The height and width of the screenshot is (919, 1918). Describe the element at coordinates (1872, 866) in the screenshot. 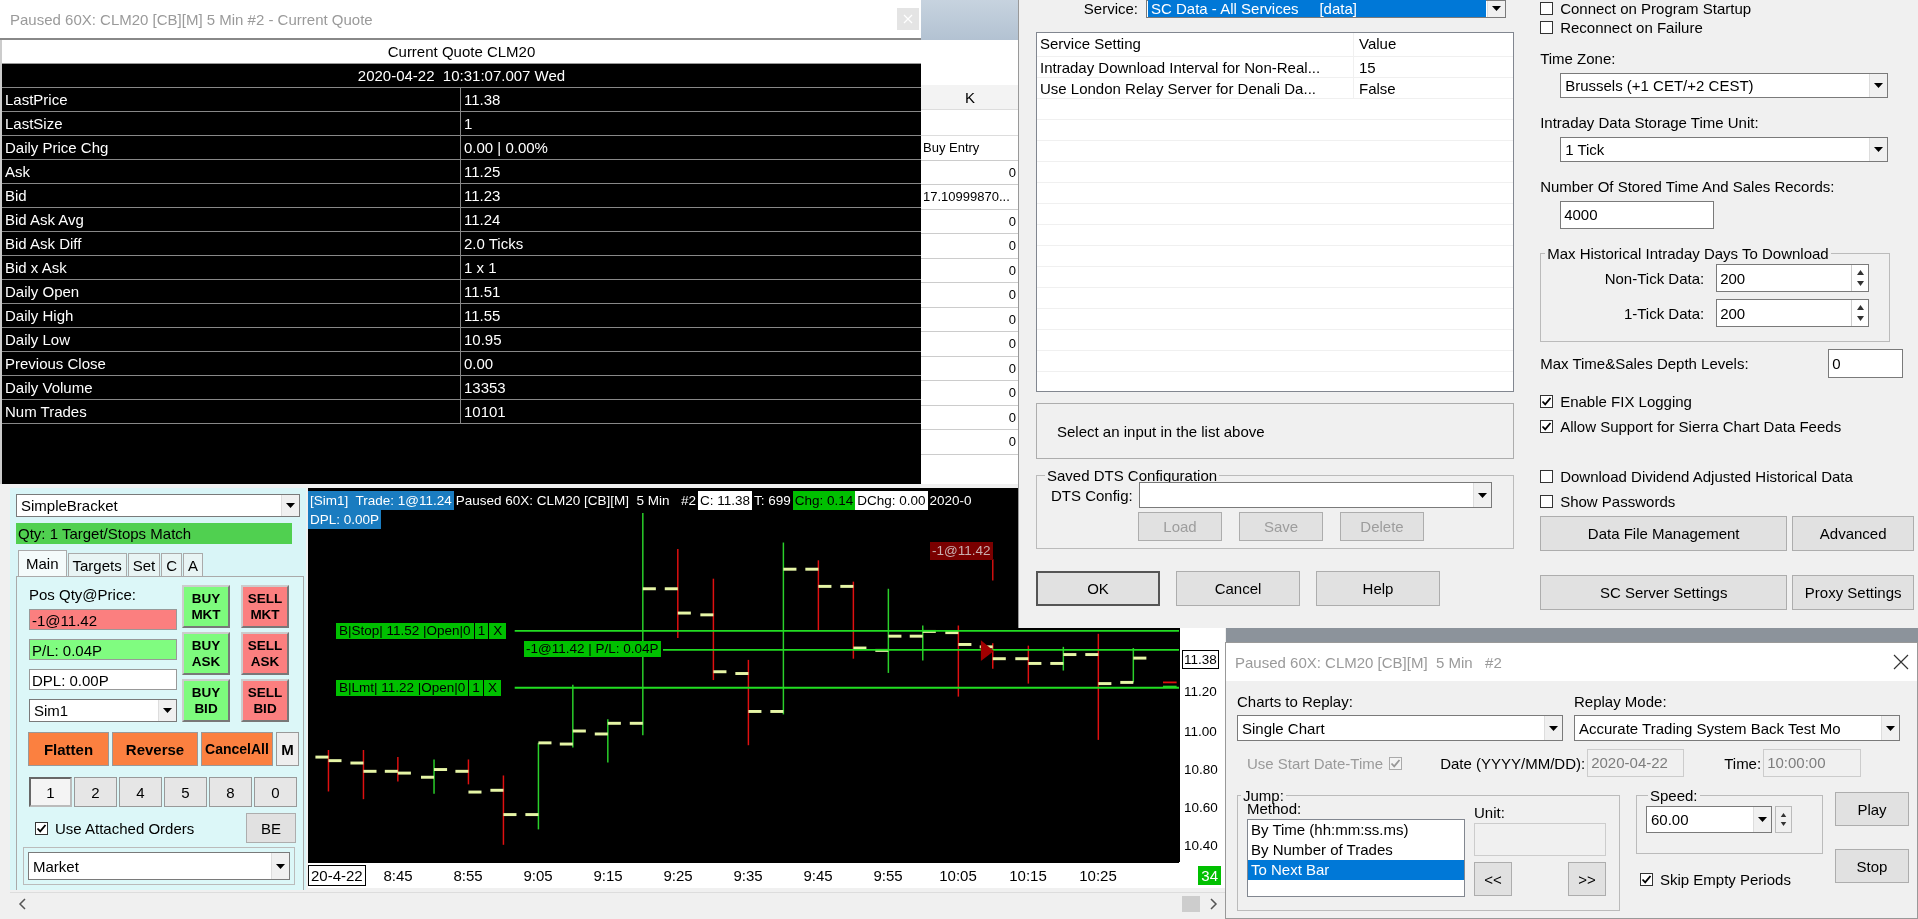

I see `stop-button: Stop` at that location.